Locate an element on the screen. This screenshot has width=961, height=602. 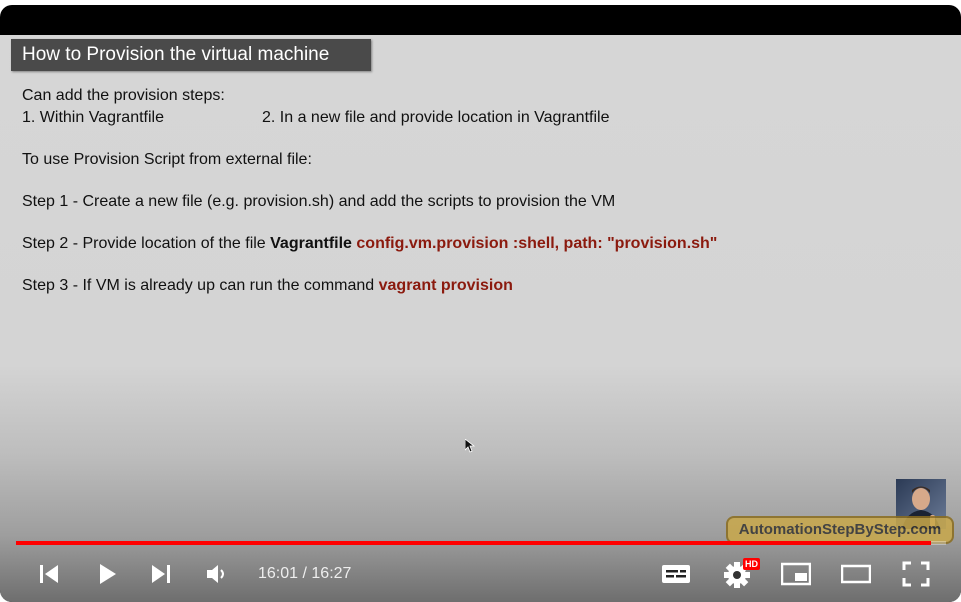
step-2-bold: Vagrantfile is located at coordinates (311, 243).